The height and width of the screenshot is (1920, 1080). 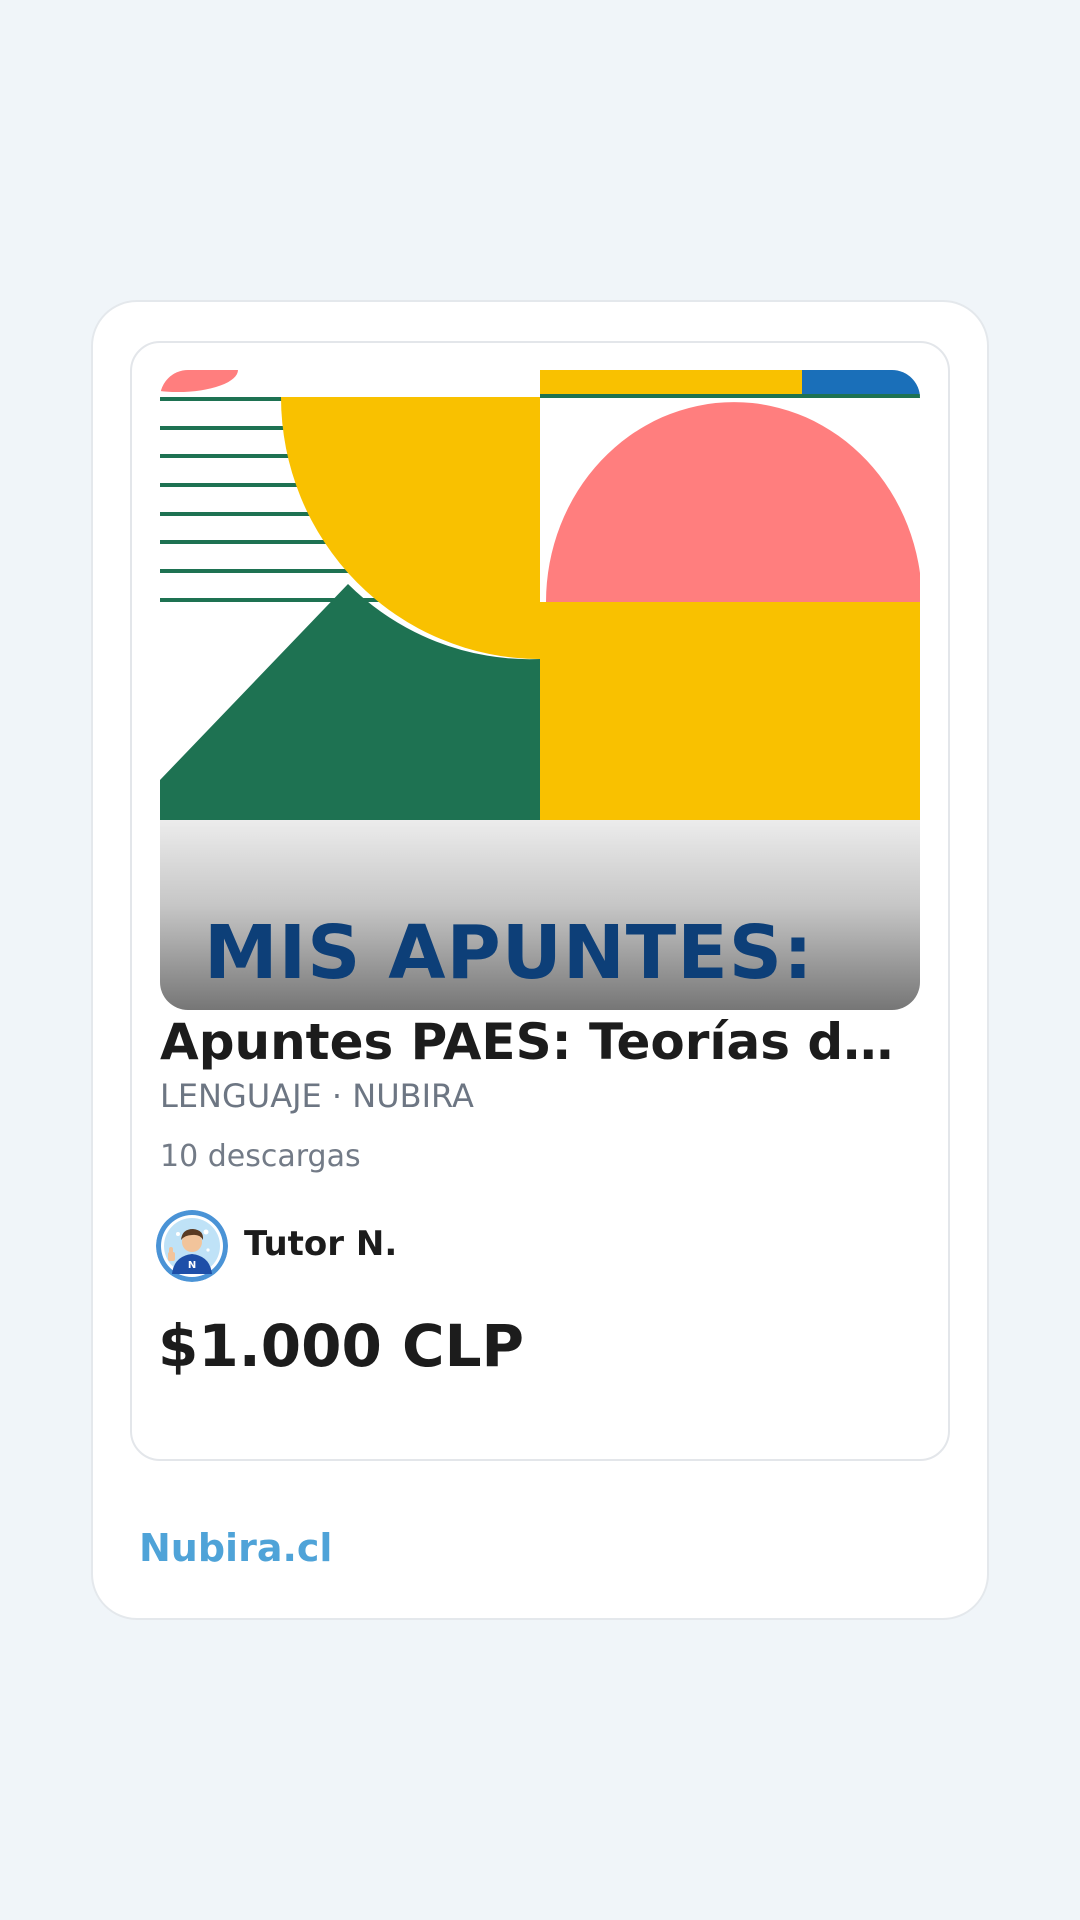 What do you see at coordinates (260, 1156) in the screenshot?
I see `download-count: 10 descargas` at bounding box center [260, 1156].